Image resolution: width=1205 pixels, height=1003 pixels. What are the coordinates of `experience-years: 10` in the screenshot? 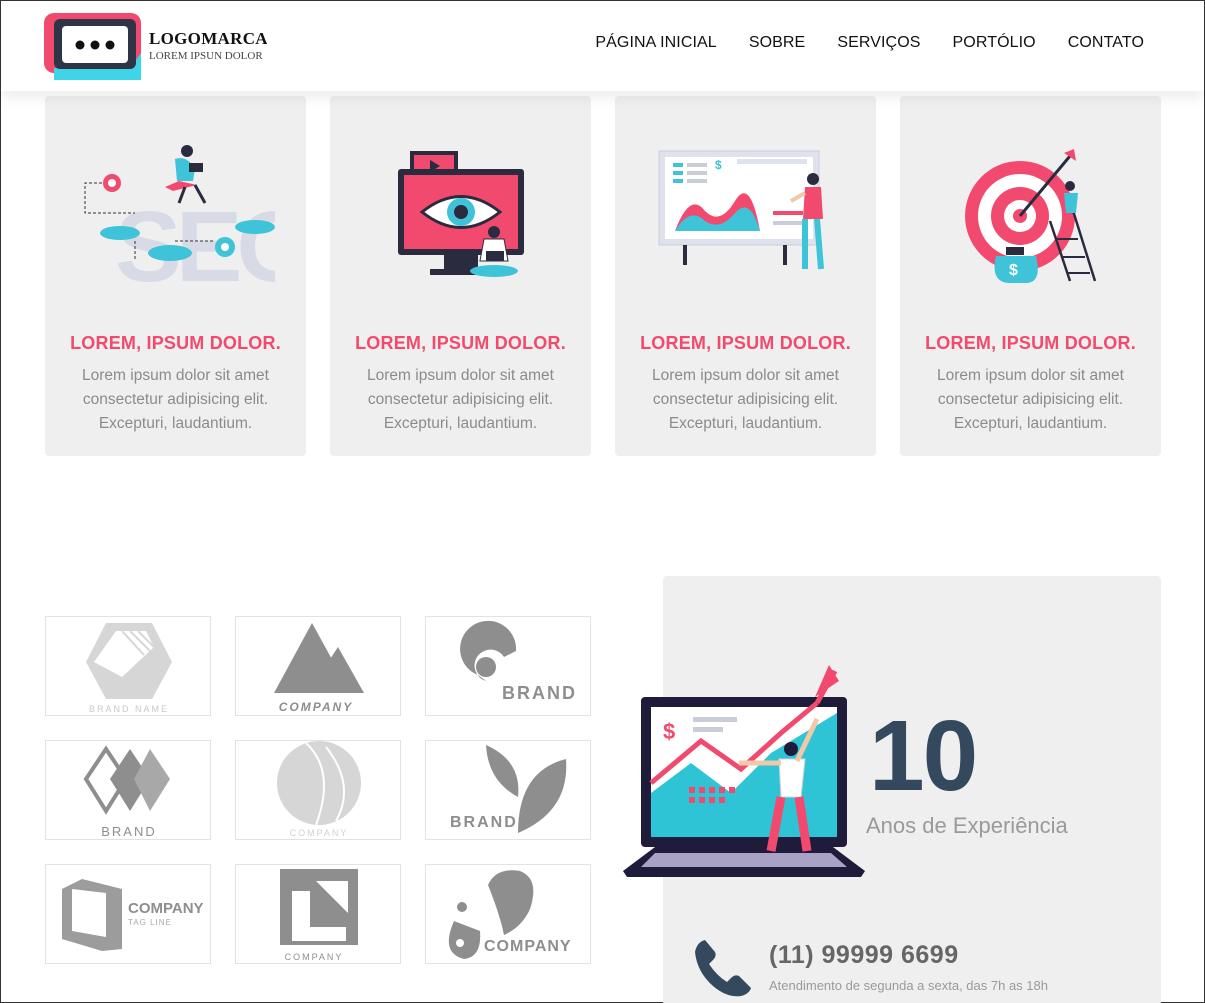 It's located at (923, 756).